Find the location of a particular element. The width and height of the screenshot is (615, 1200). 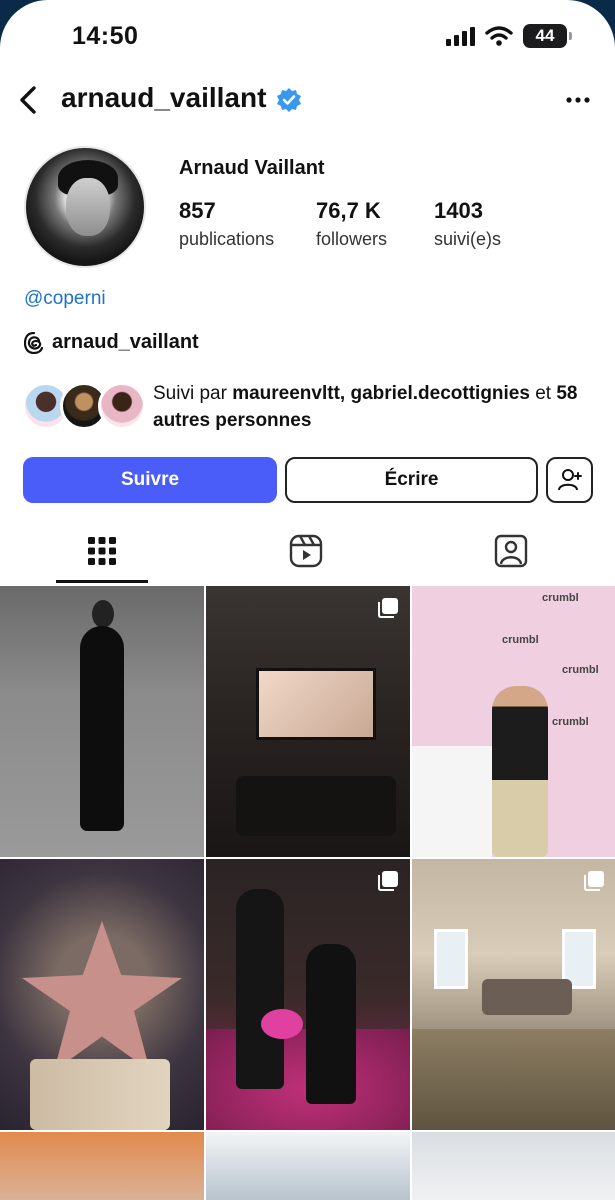

bio-mention-link: @coperni is located at coordinates (65, 299).